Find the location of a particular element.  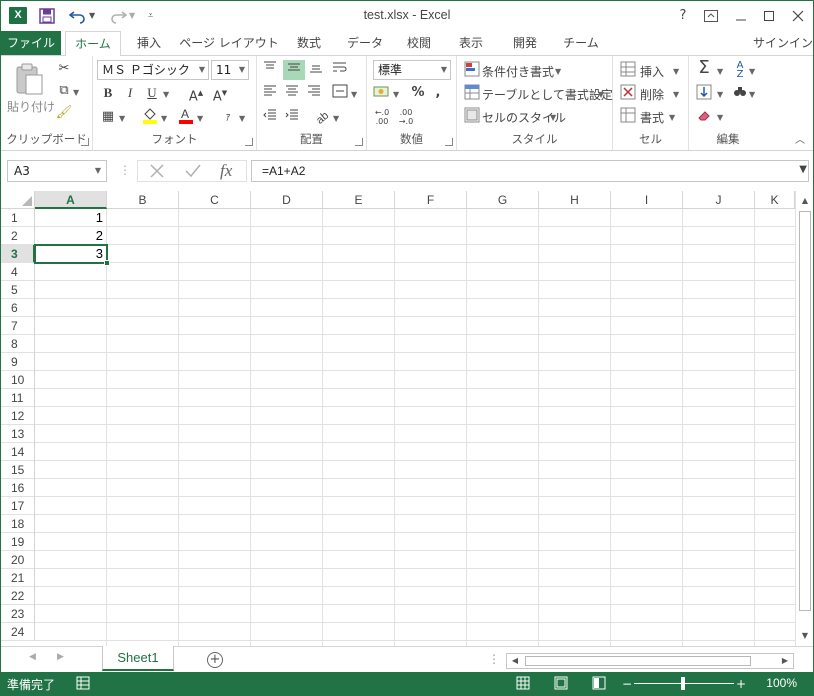

row-header-11: 11 is located at coordinates (18, 398).